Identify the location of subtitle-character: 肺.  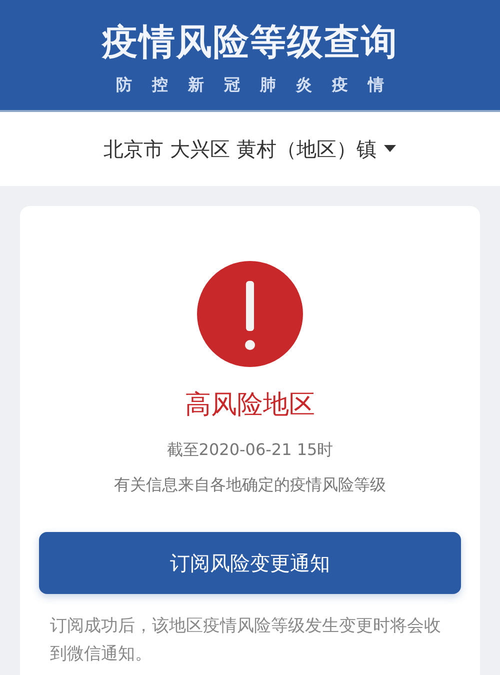
(268, 85).